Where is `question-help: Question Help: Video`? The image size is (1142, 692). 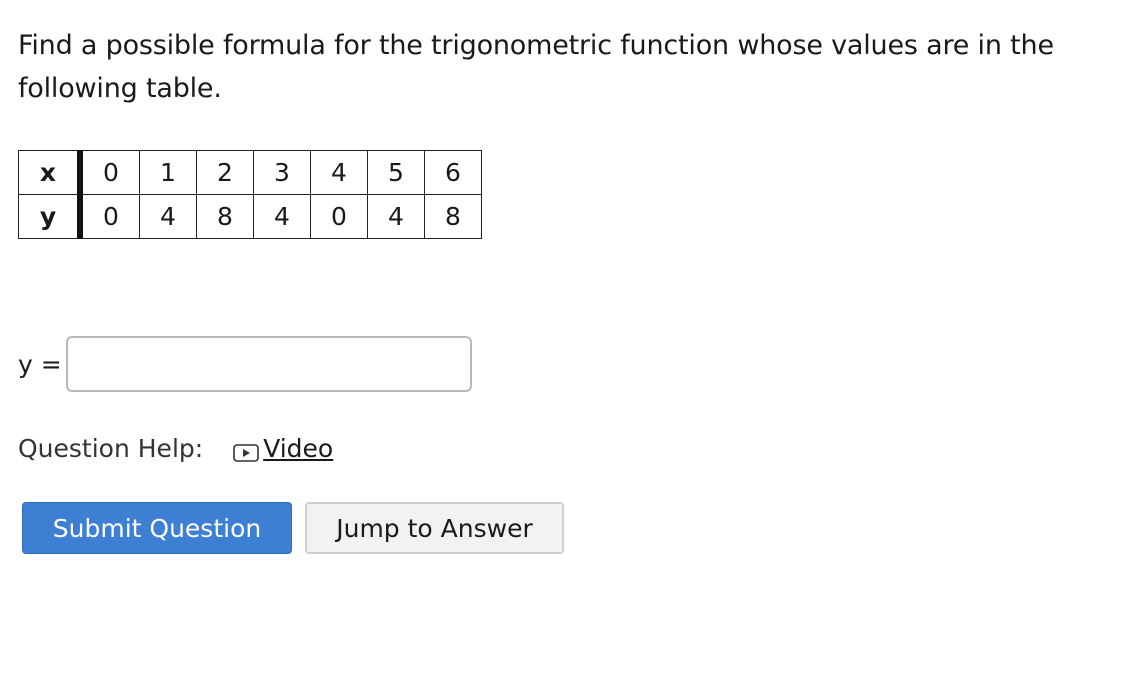 question-help: Question Help: Video is located at coordinates (175, 448).